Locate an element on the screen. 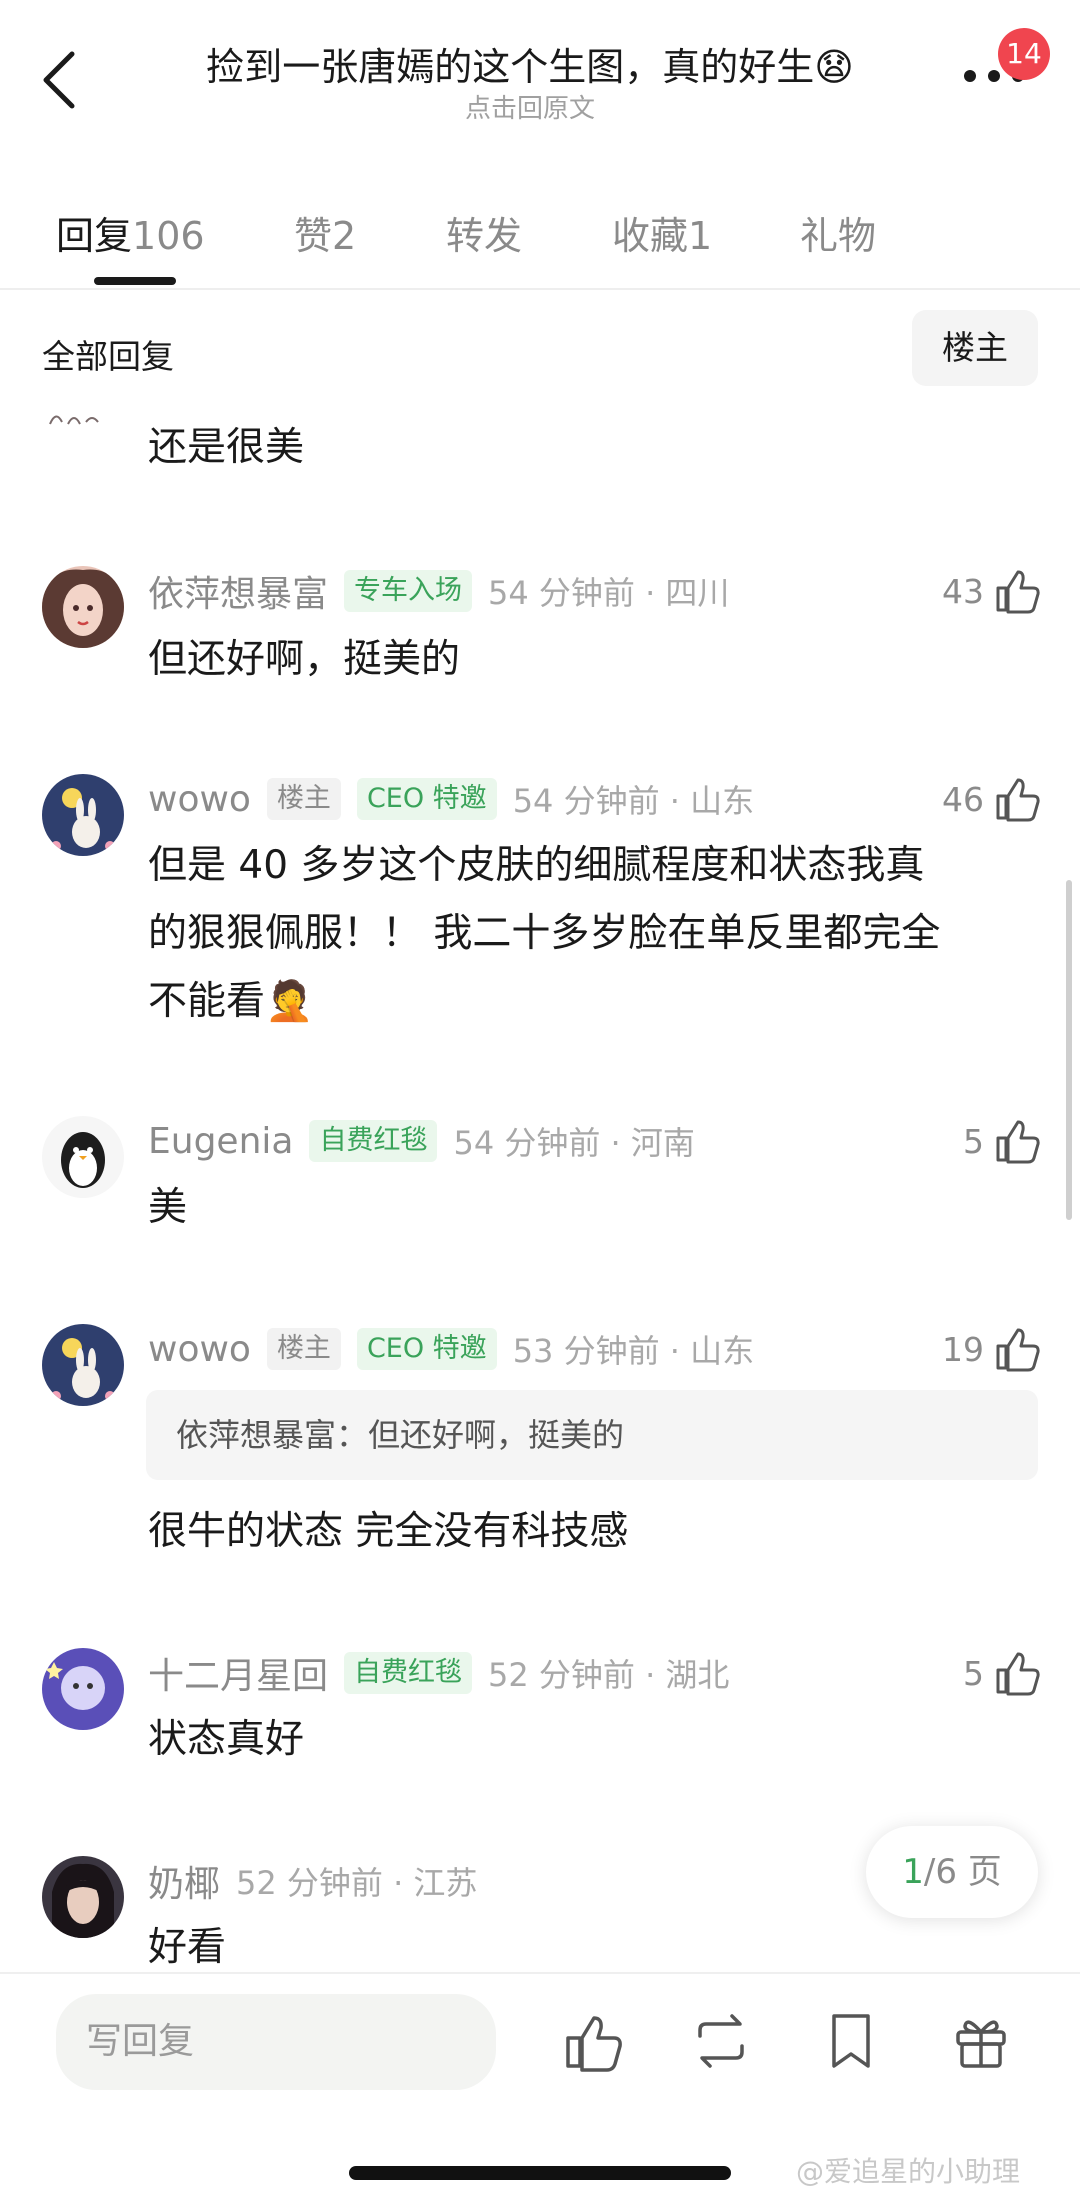 This screenshot has height=2202, width=1080. tab-label: 转发 is located at coordinates (484, 236).